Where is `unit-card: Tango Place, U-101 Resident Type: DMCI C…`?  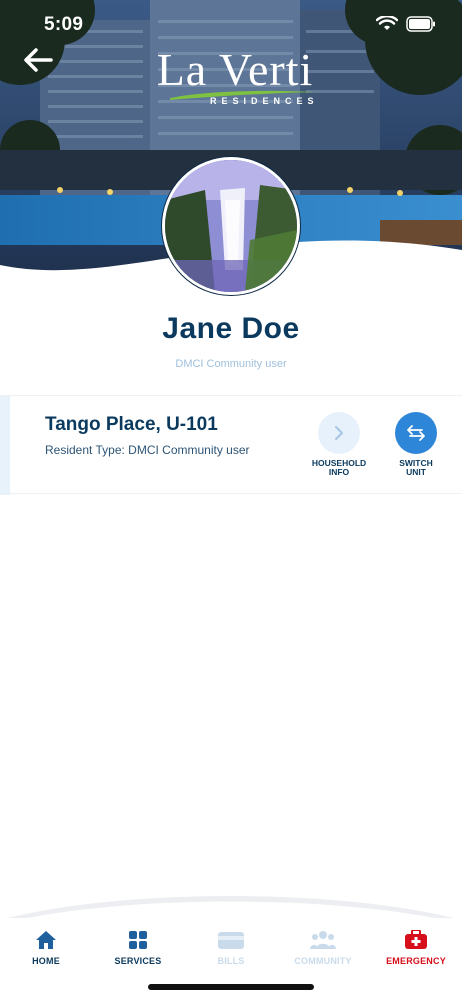 unit-card: Tango Place, U-101 Resident Type: DMCI C… is located at coordinates (231, 445).